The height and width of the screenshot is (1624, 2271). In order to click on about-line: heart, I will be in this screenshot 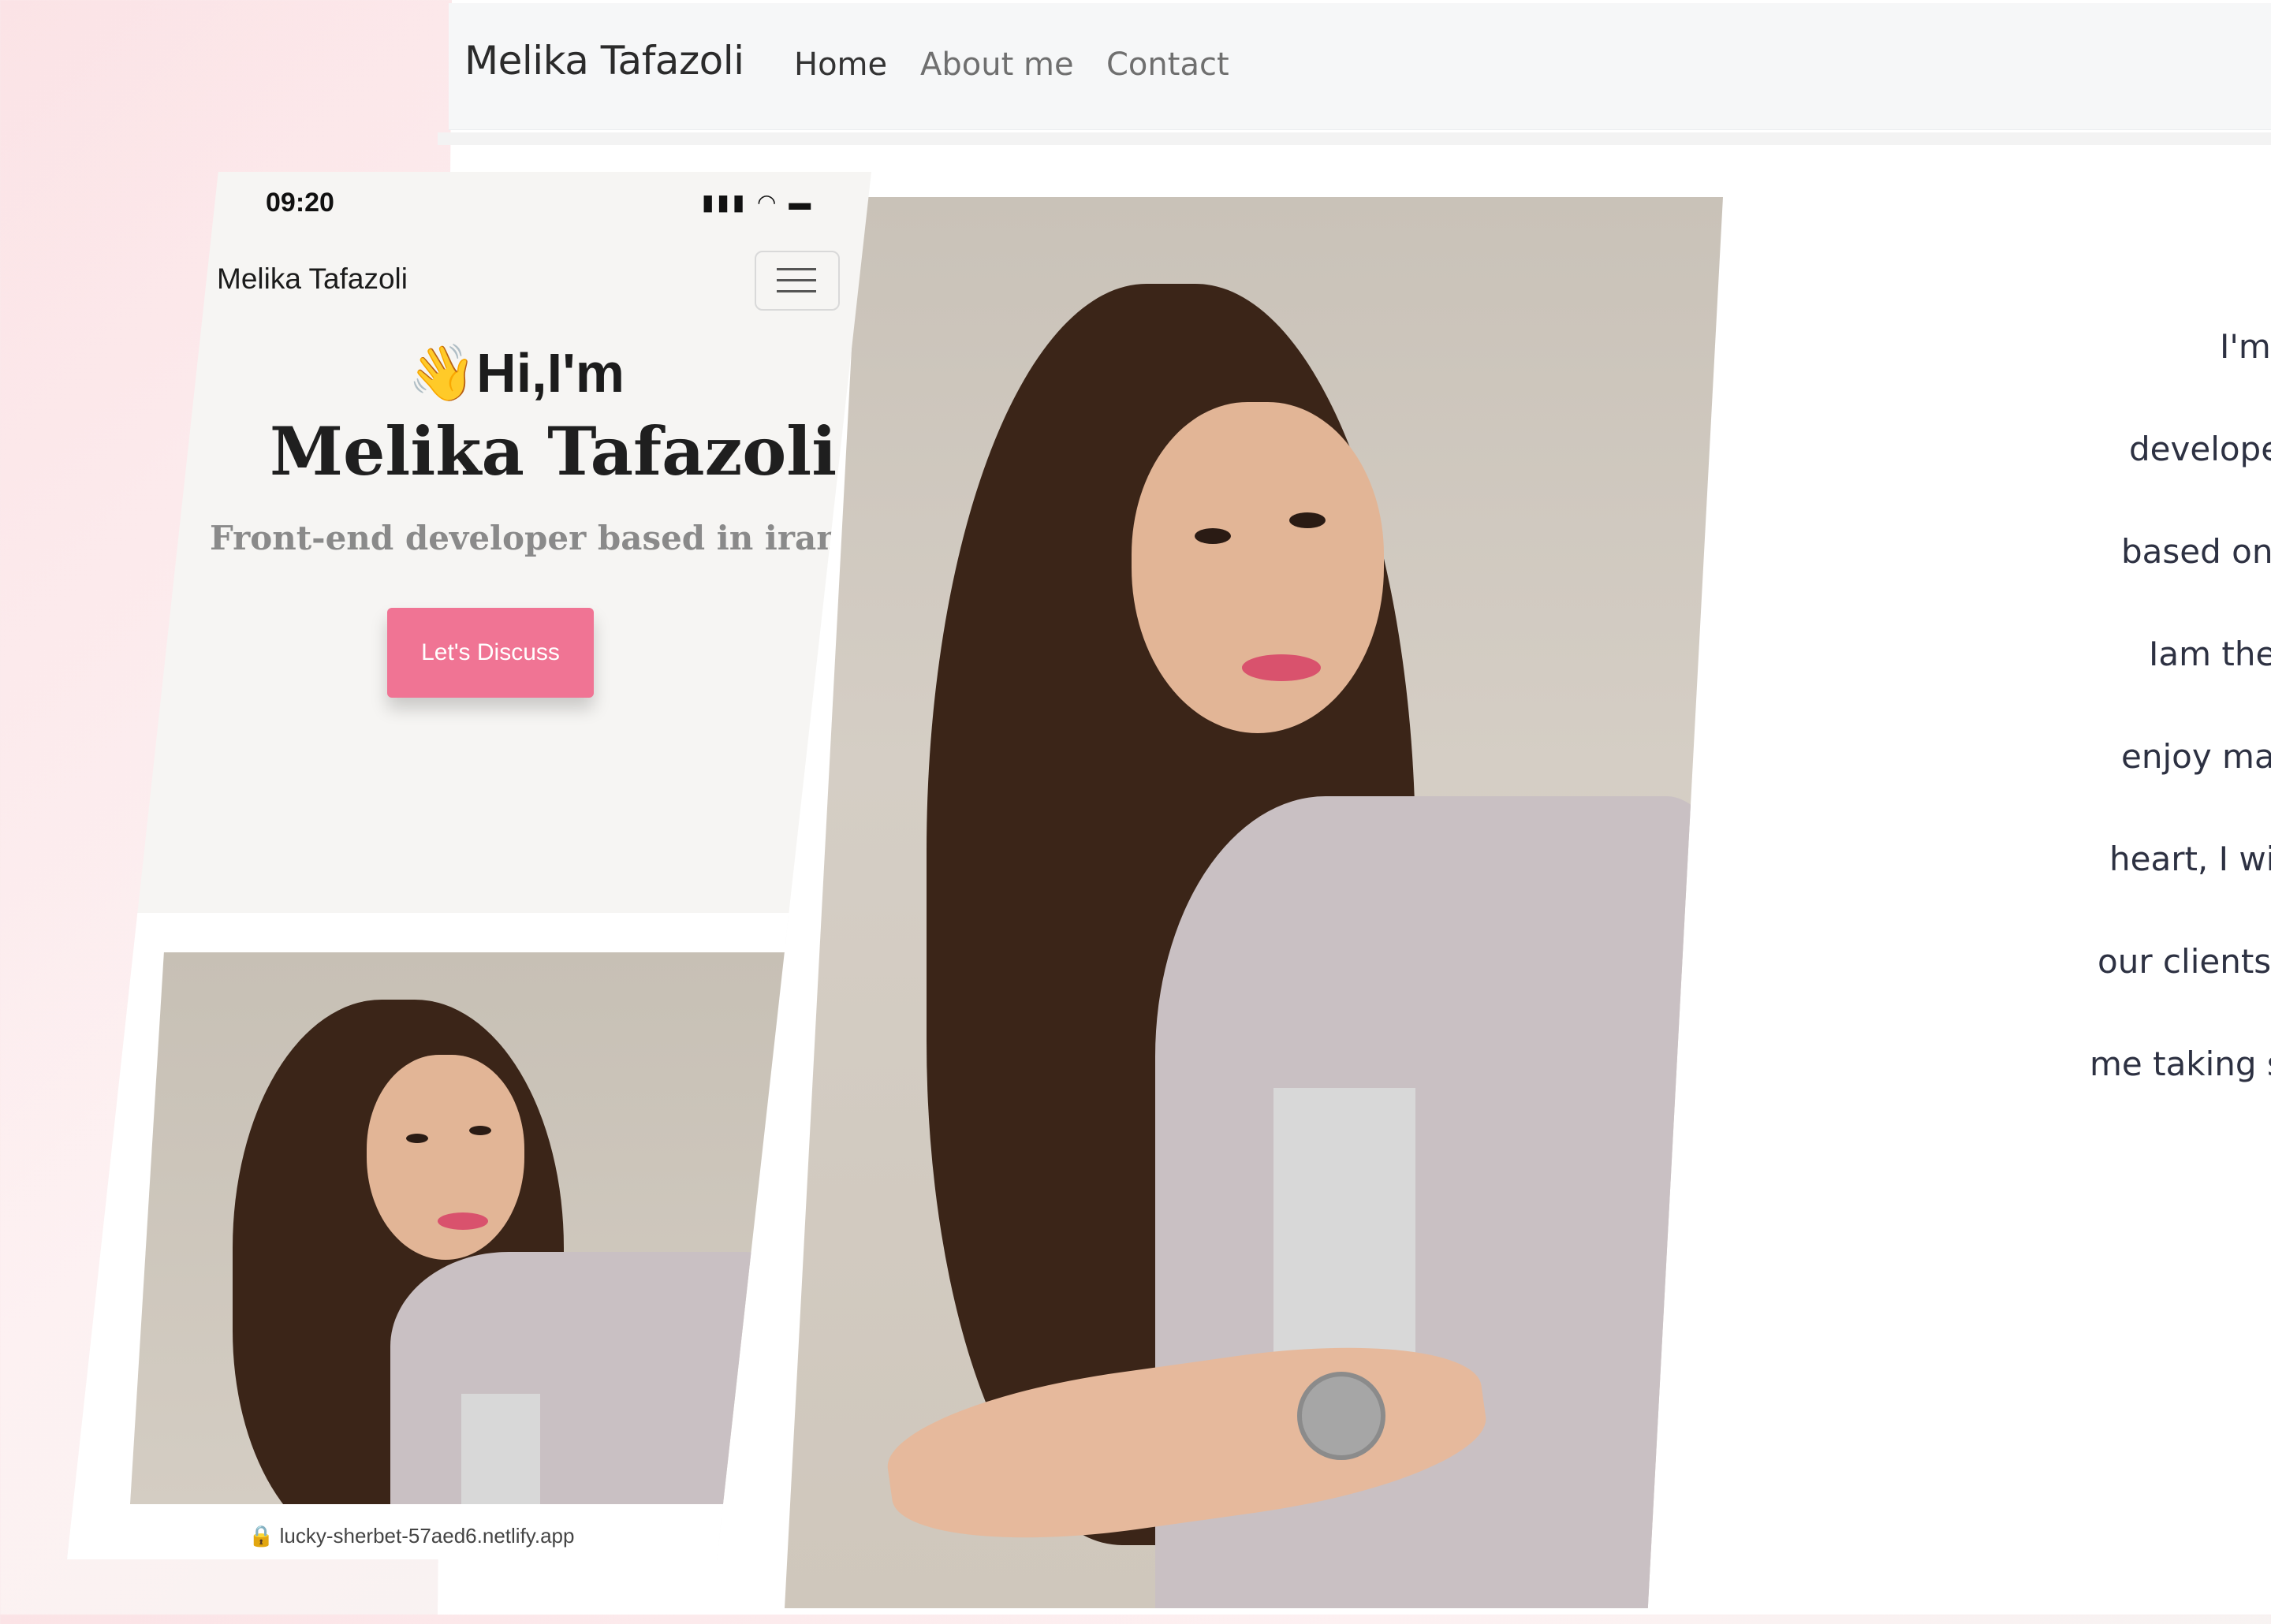, I will do `click(2190, 859)`.